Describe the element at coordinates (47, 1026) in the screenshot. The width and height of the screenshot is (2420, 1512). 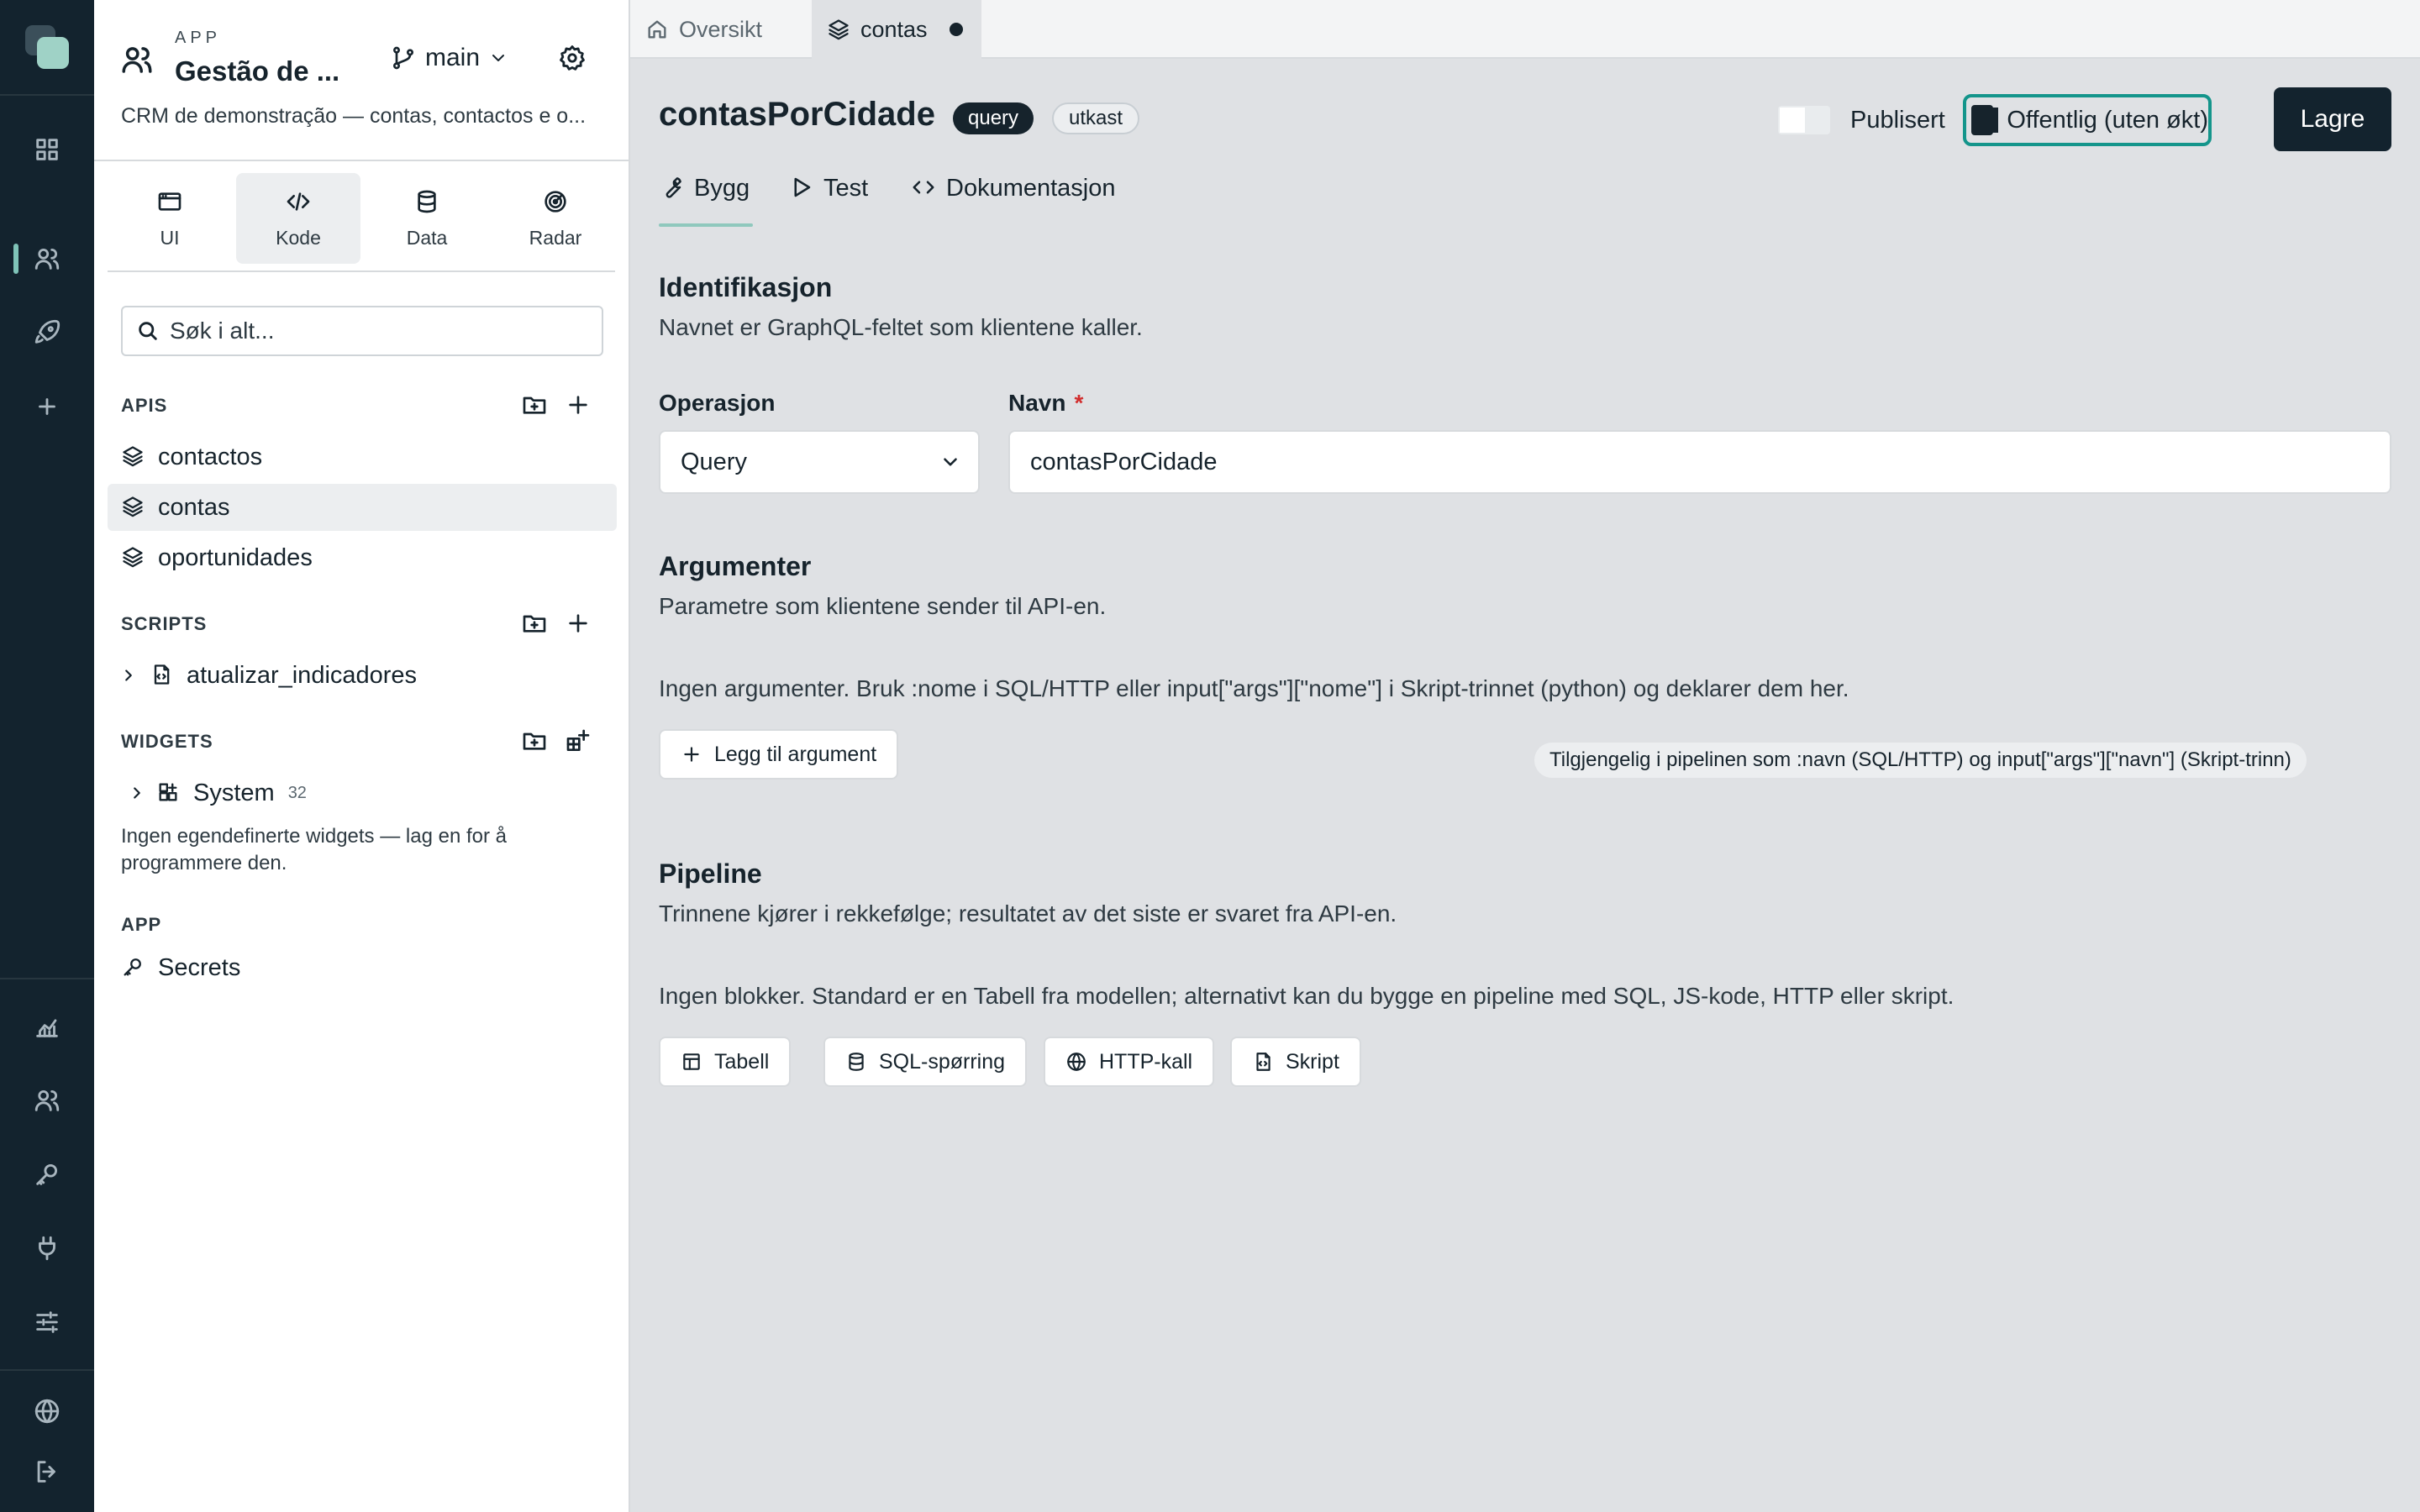
I see `analytics-icon` at that location.